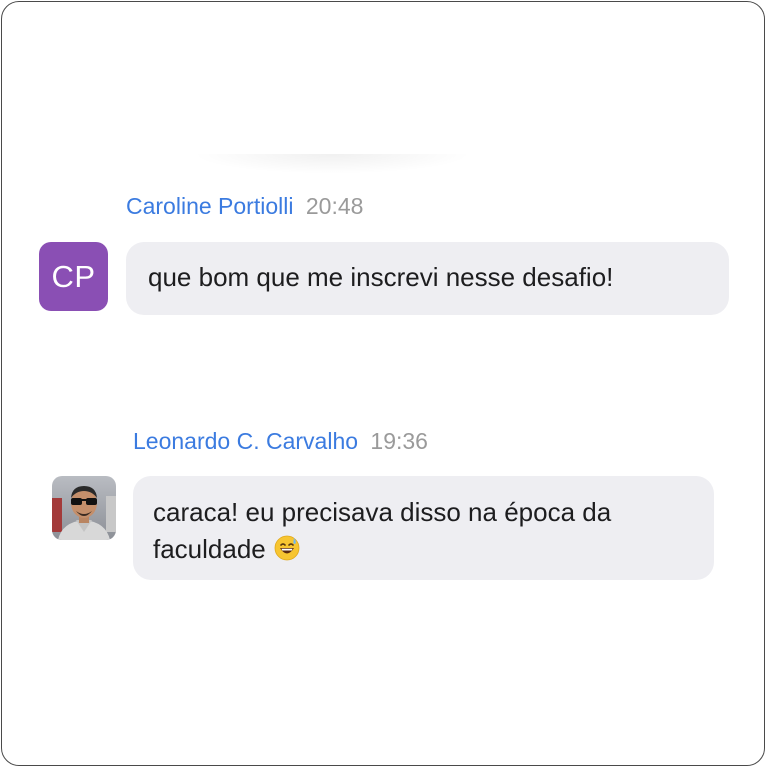 Image resolution: width=768 pixels, height=769 pixels. Describe the element at coordinates (245, 441) in the screenshot. I see `sender-name: Leonardo C. Carvalho` at that location.